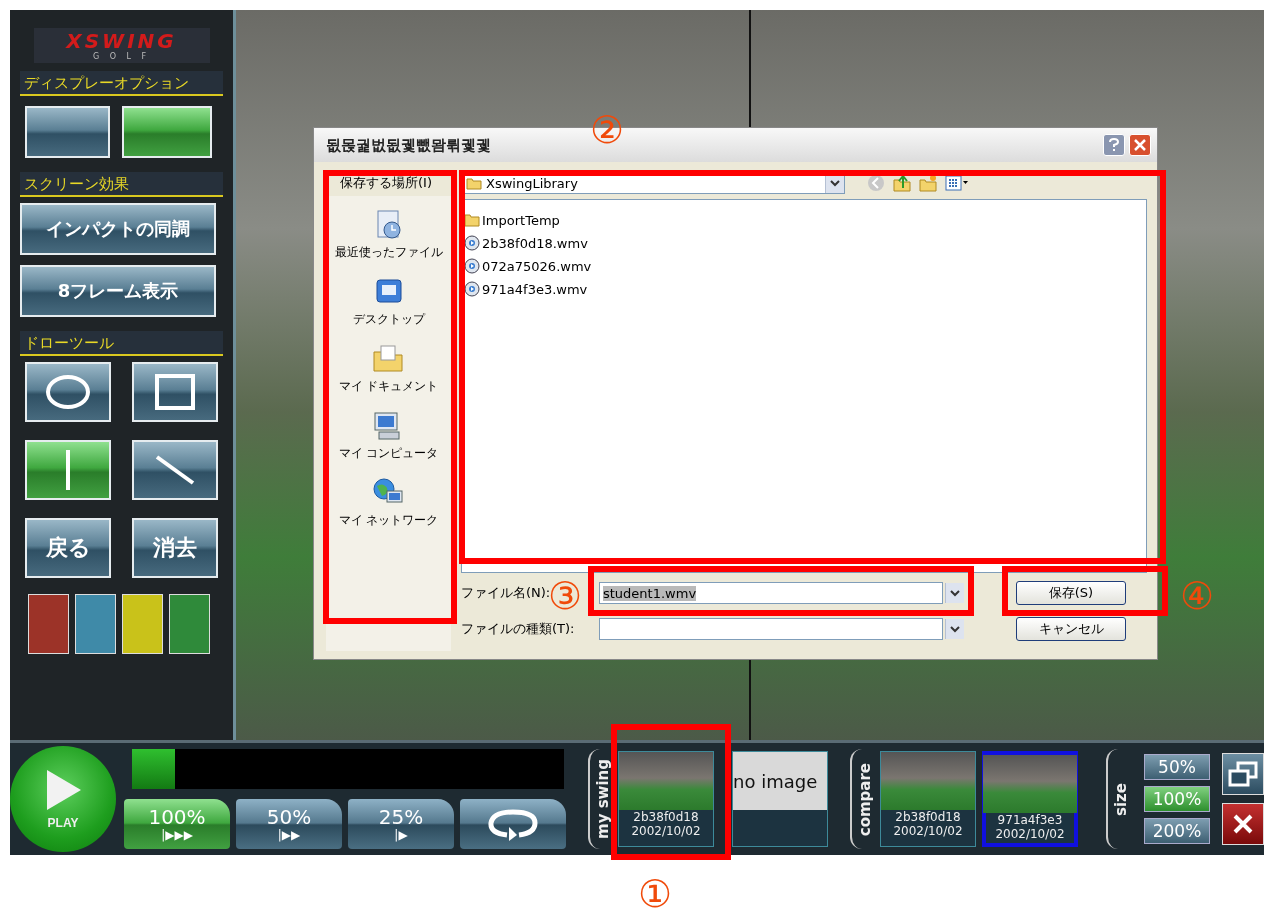 This screenshot has height=918, width=1264. What do you see at coordinates (177, 824) in the screenshot?
I see `speed-button: 100% |▶▶▶` at bounding box center [177, 824].